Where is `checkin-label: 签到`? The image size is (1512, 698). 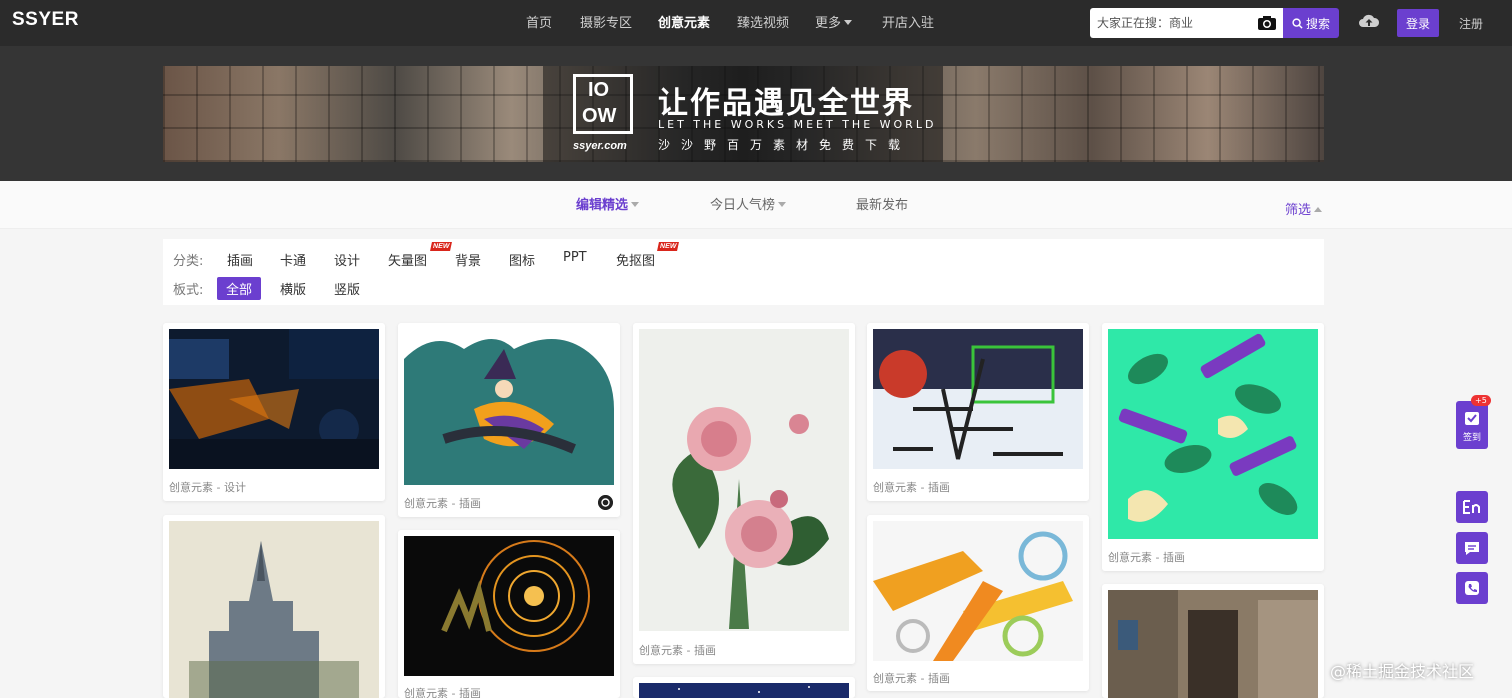 checkin-label: 签到 is located at coordinates (1471, 438).